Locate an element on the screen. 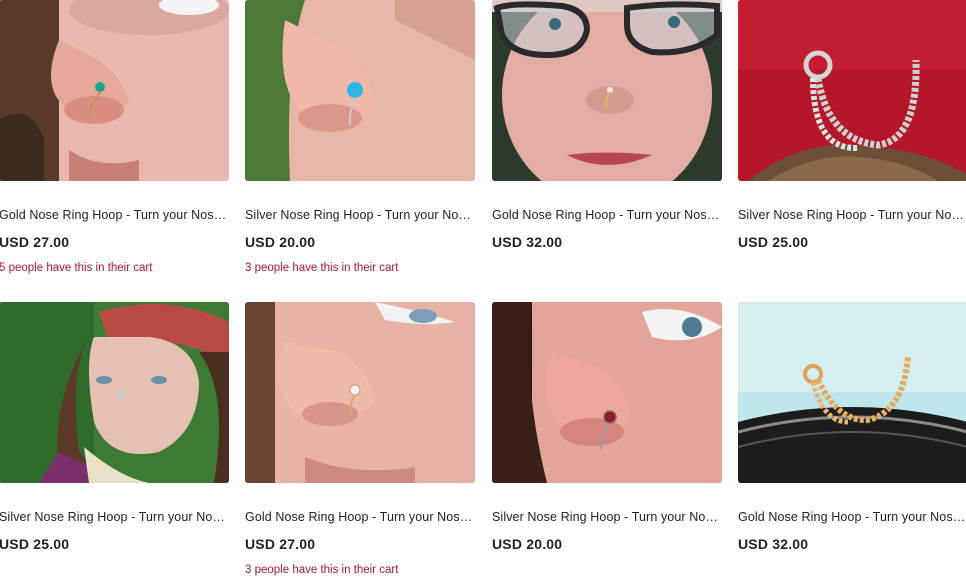  cart-count-note: 5 people have this in their cart is located at coordinates (76, 268).